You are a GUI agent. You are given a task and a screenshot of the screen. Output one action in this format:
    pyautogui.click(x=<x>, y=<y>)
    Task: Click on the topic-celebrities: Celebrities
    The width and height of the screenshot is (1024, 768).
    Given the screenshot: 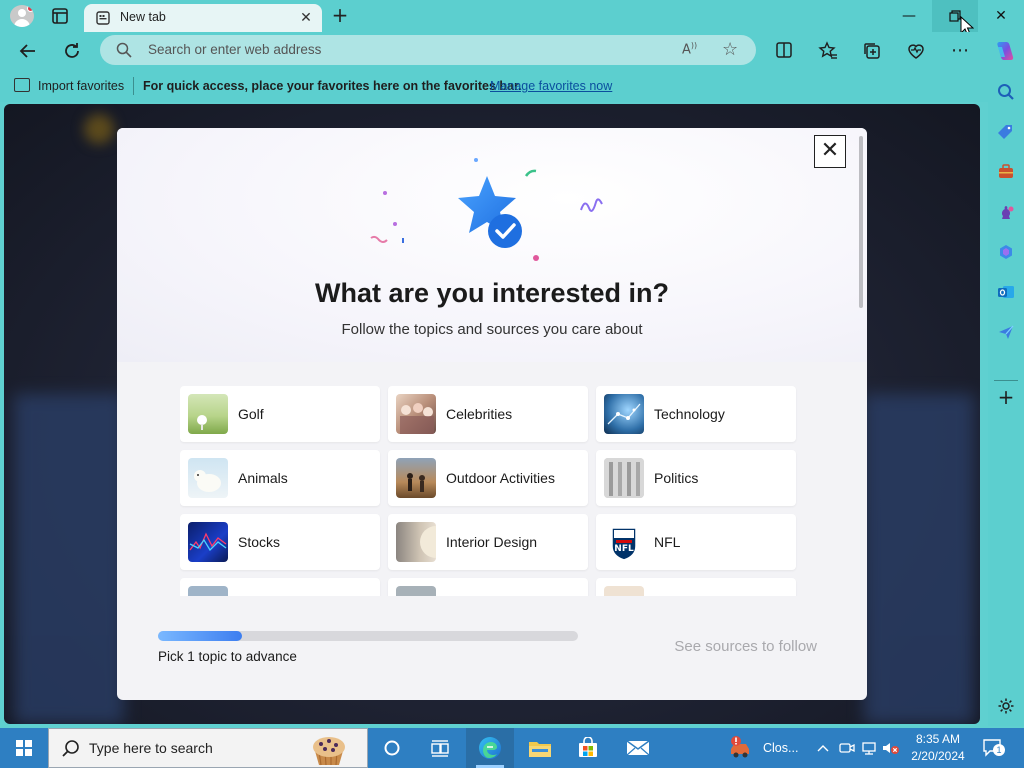 What is the action you would take?
    pyautogui.click(x=488, y=414)
    